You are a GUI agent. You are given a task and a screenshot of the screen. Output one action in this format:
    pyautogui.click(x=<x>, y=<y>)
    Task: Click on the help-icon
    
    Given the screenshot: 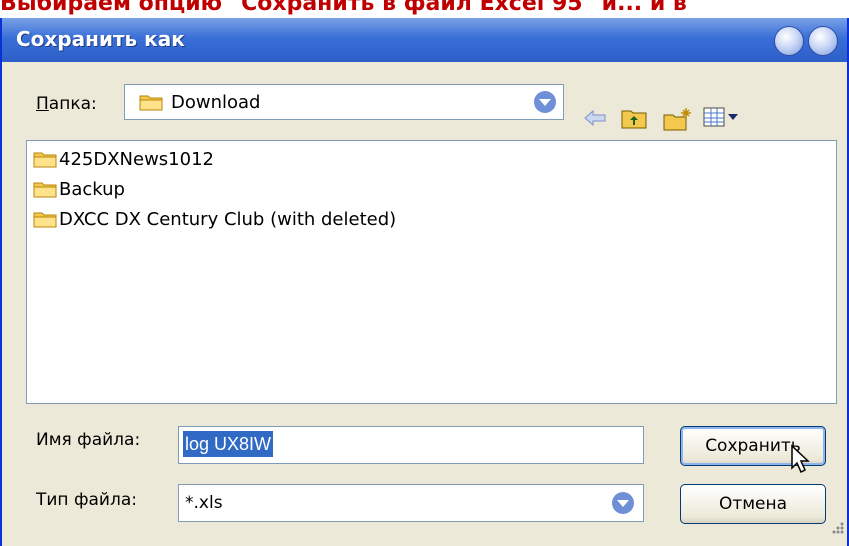 What is the action you would take?
    pyautogui.click(x=789, y=41)
    